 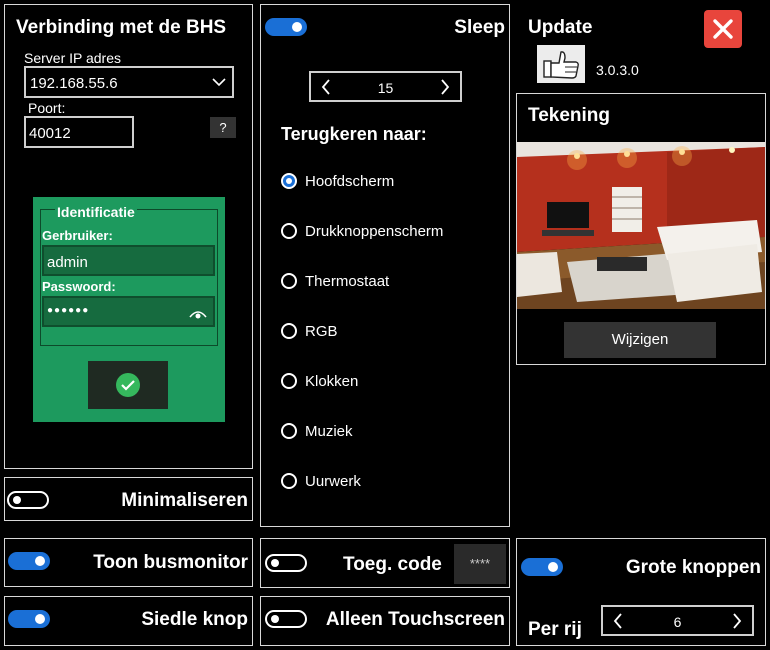 What do you see at coordinates (219, 82) in the screenshot?
I see `chevron-down-icon` at bounding box center [219, 82].